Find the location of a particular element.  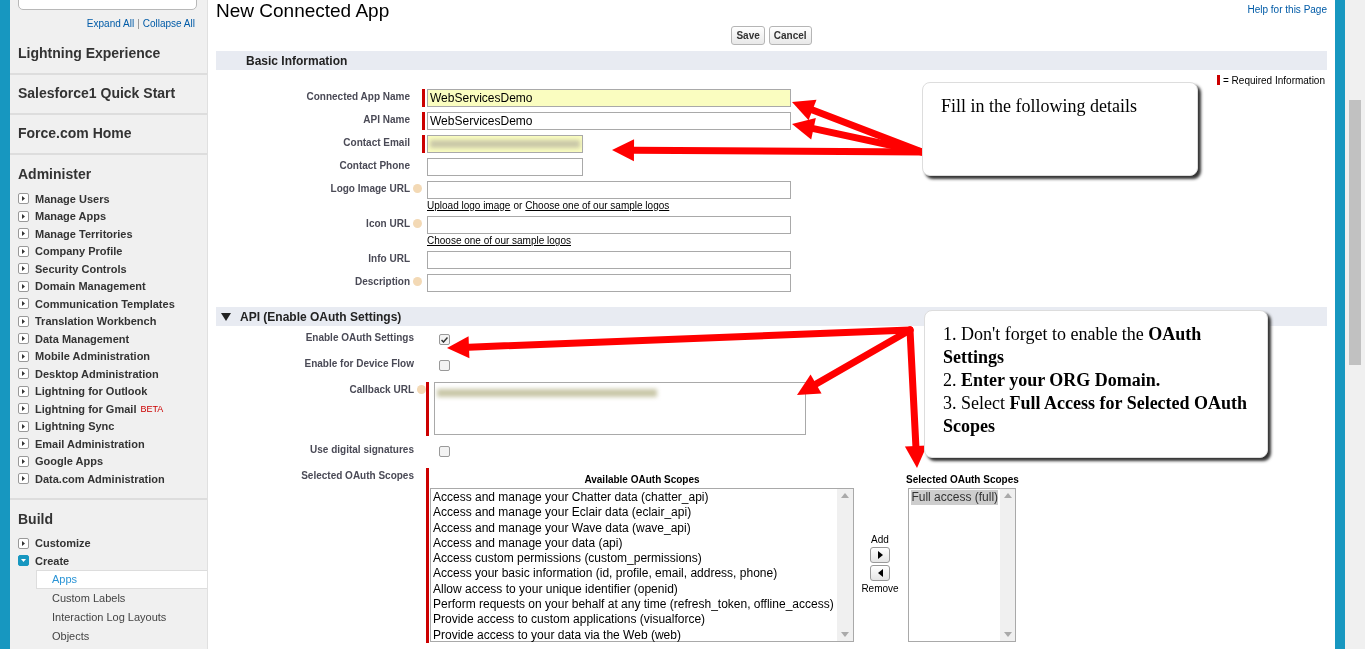

page-title: New Connected App is located at coordinates (303, 11).